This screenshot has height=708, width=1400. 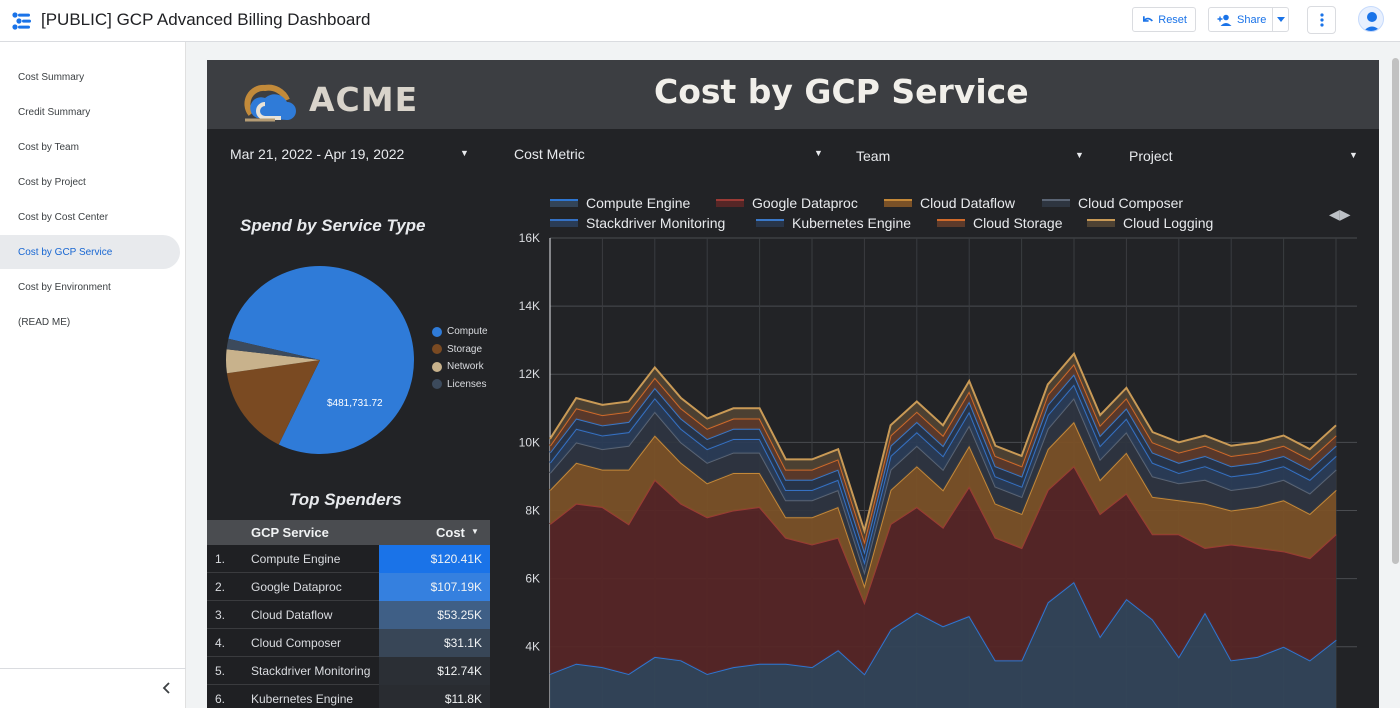 What do you see at coordinates (475, 531) in the screenshot?
I see `sort-desc-icon: ▼` at bounding box center [475, 531].